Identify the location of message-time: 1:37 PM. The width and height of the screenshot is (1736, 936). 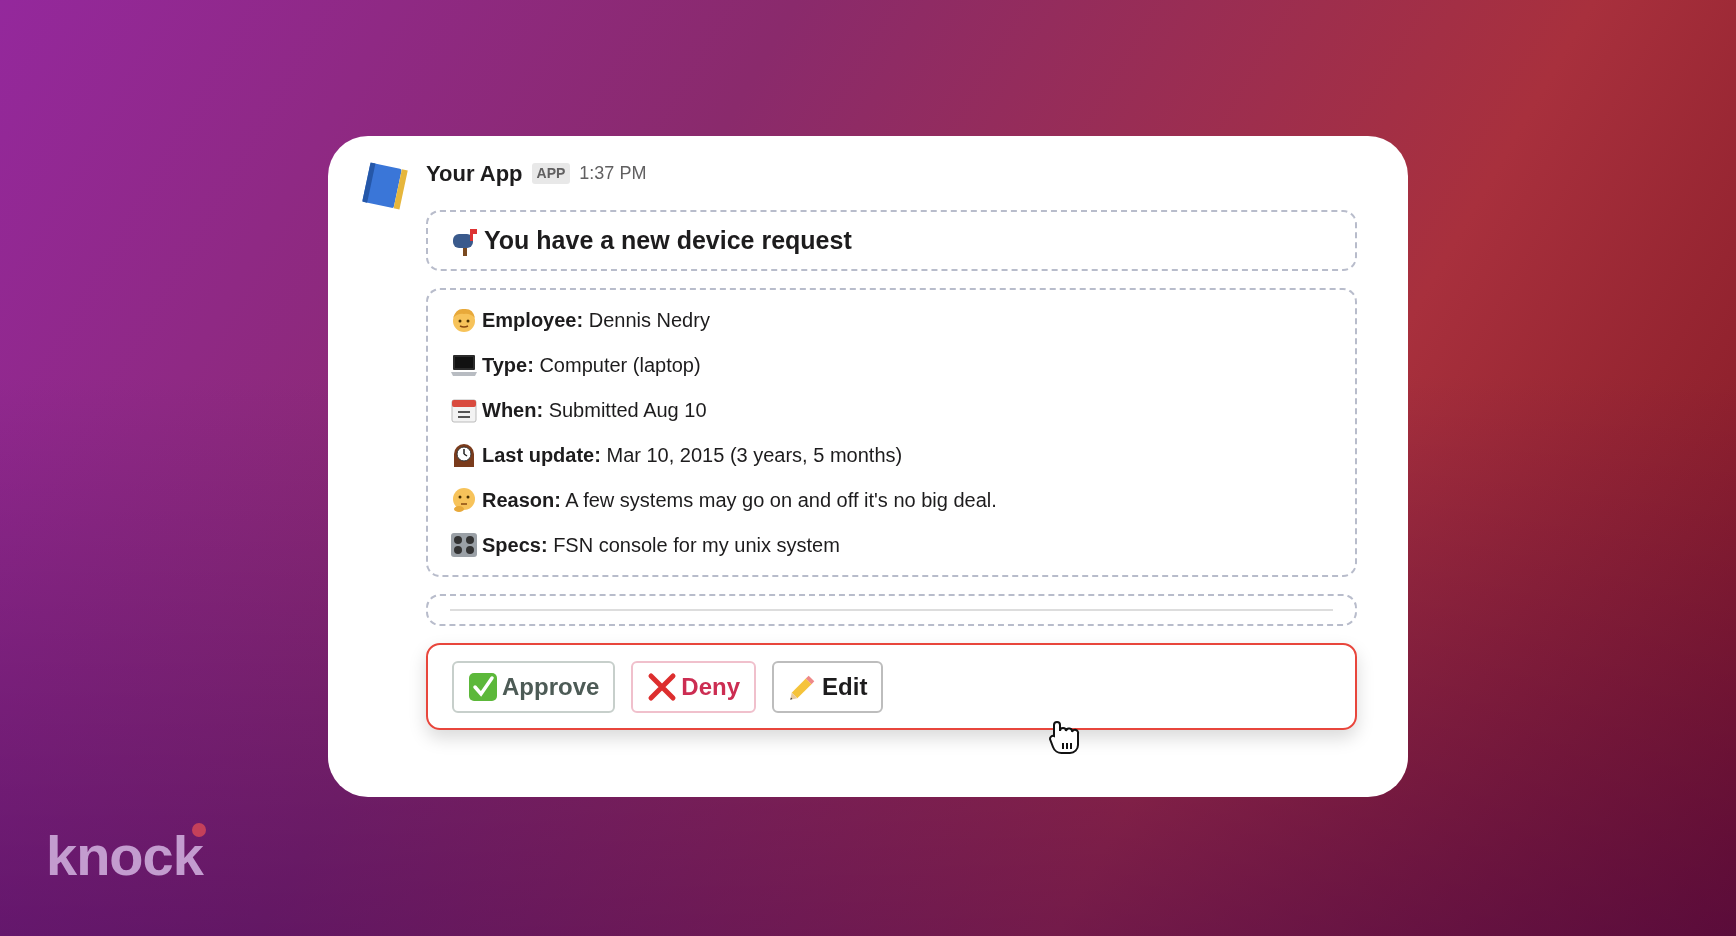
(613, 173).